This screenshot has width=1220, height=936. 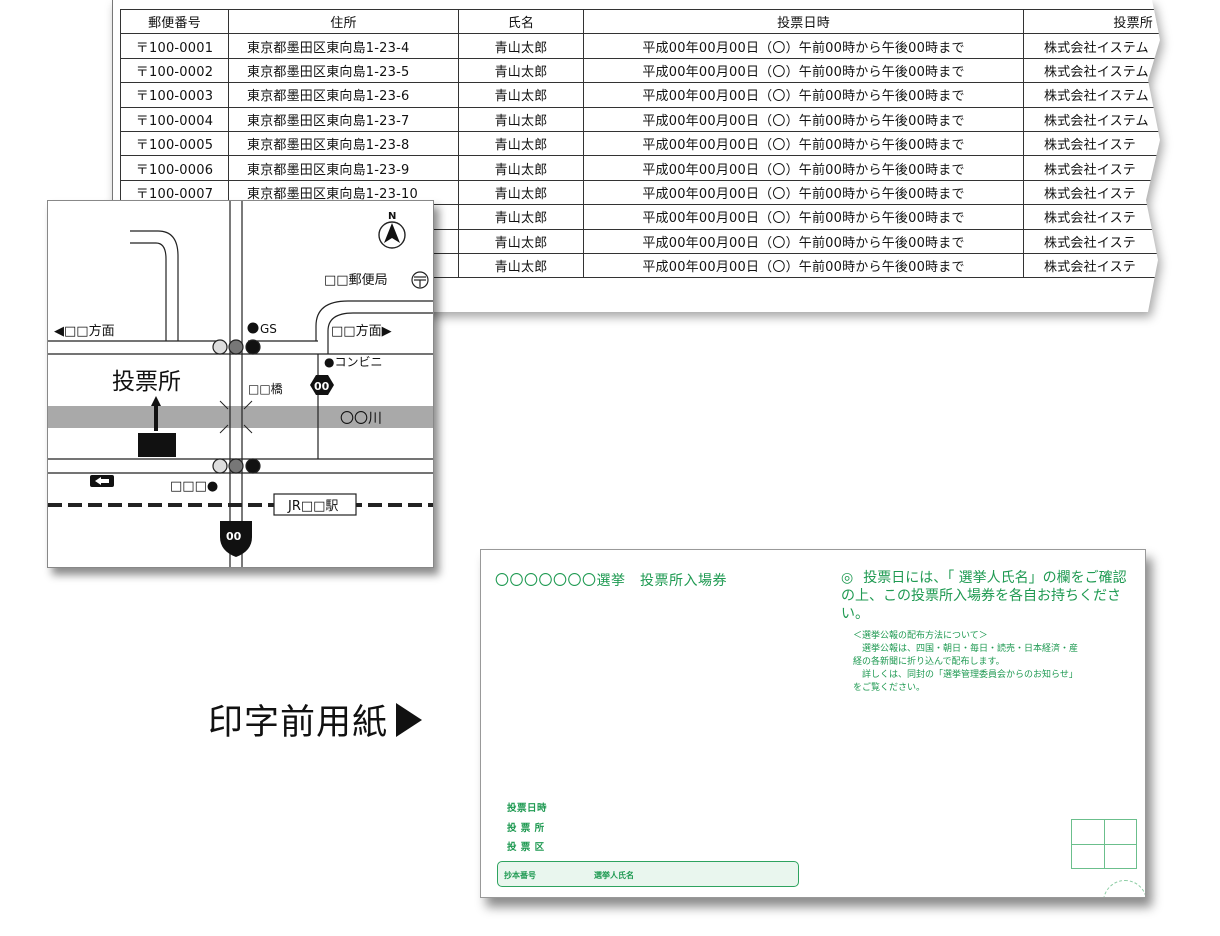 I want to click on polling-place-field-label: 投 票 所, so click(x=526, y=828).